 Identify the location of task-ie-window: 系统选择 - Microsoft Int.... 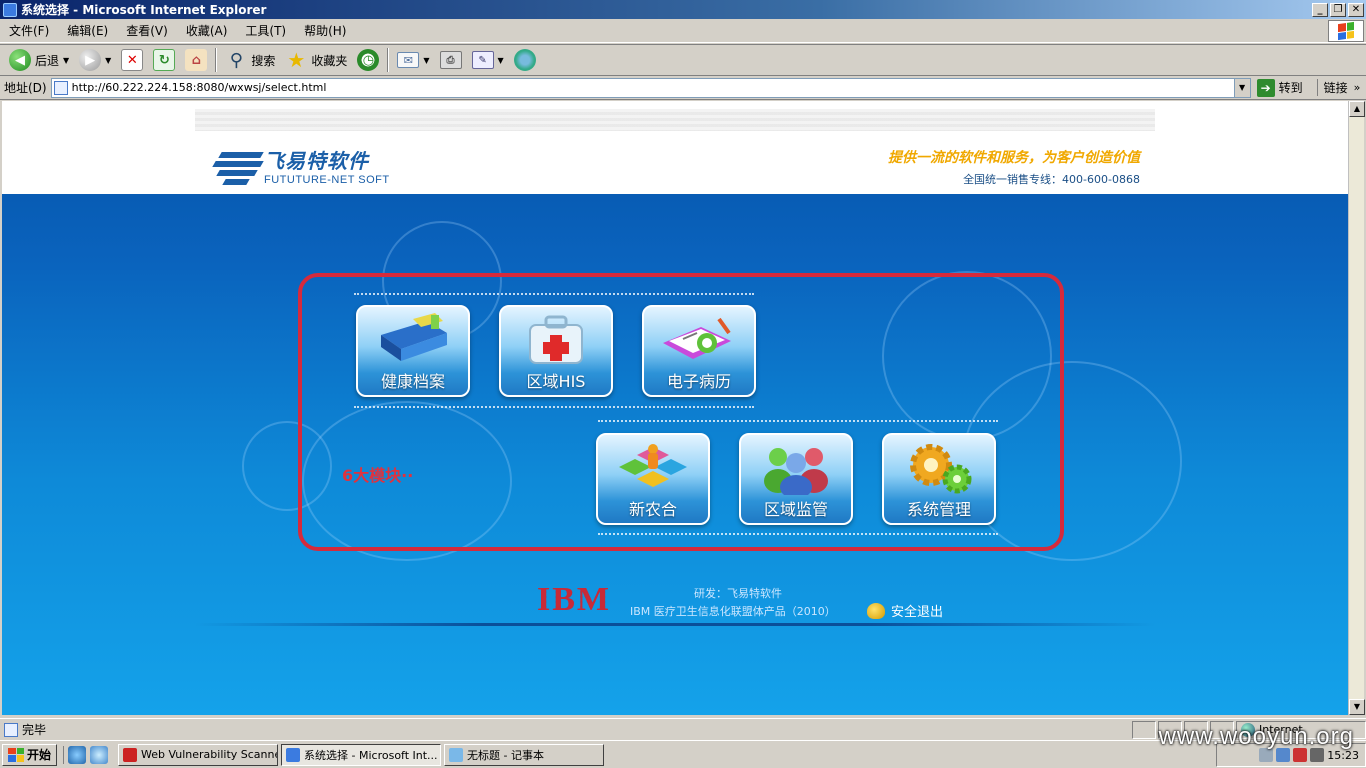
(361, 754).